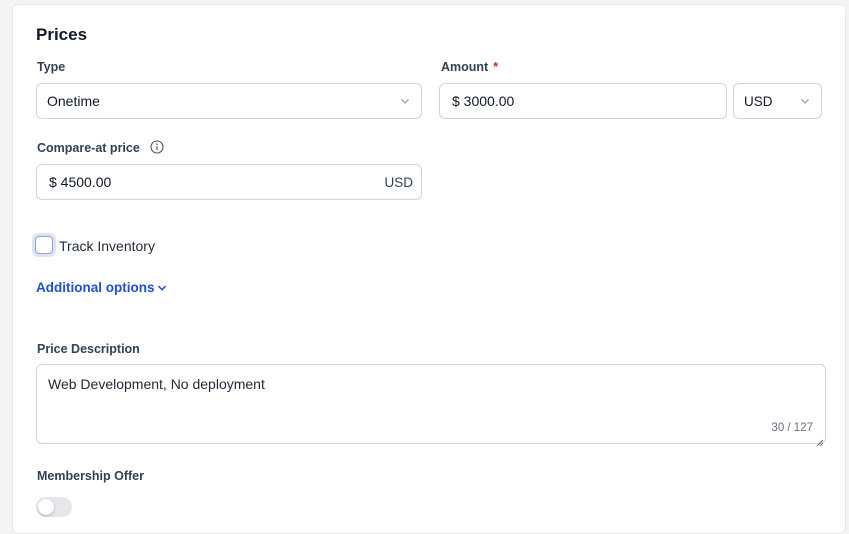  What do you see at coordinates (792, 428) in the screenshot?
I see `character-counter: 30 / 127` at bounding box center [792, 428].